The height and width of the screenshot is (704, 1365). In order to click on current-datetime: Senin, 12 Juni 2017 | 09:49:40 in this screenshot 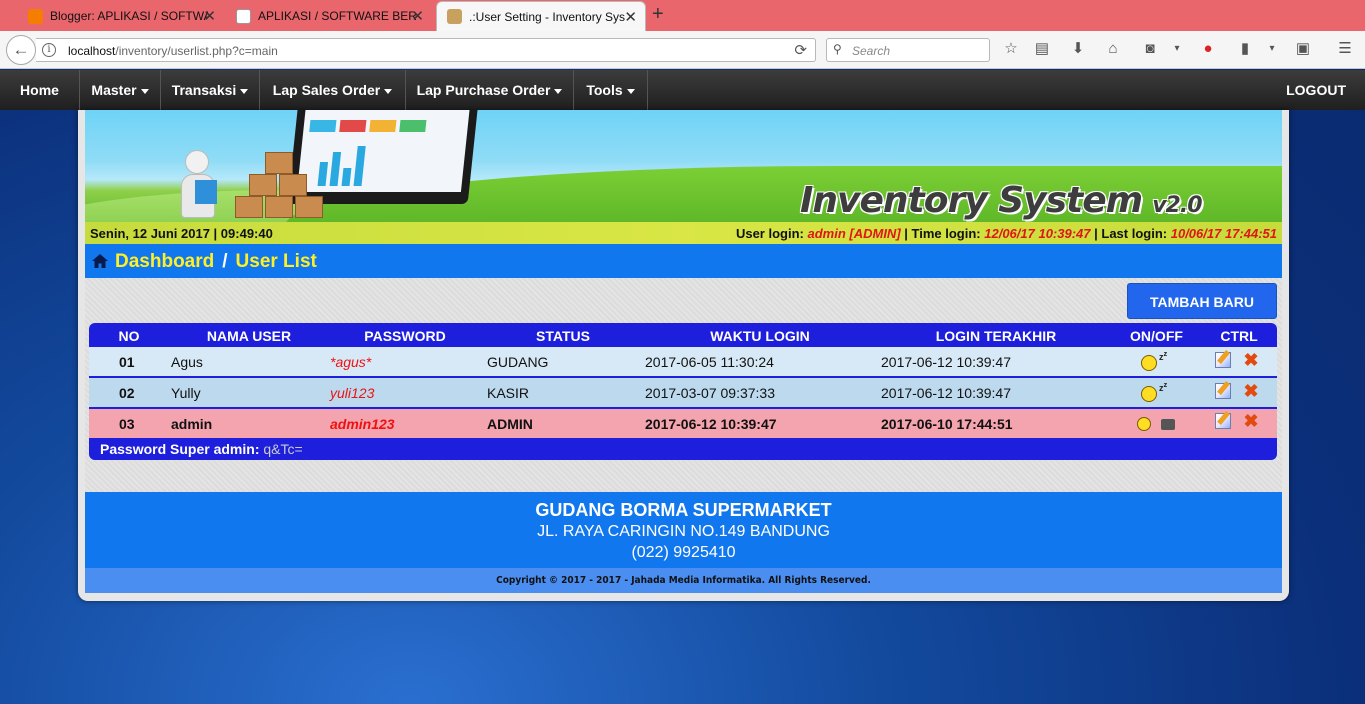, I will do `click(181, 233)`.